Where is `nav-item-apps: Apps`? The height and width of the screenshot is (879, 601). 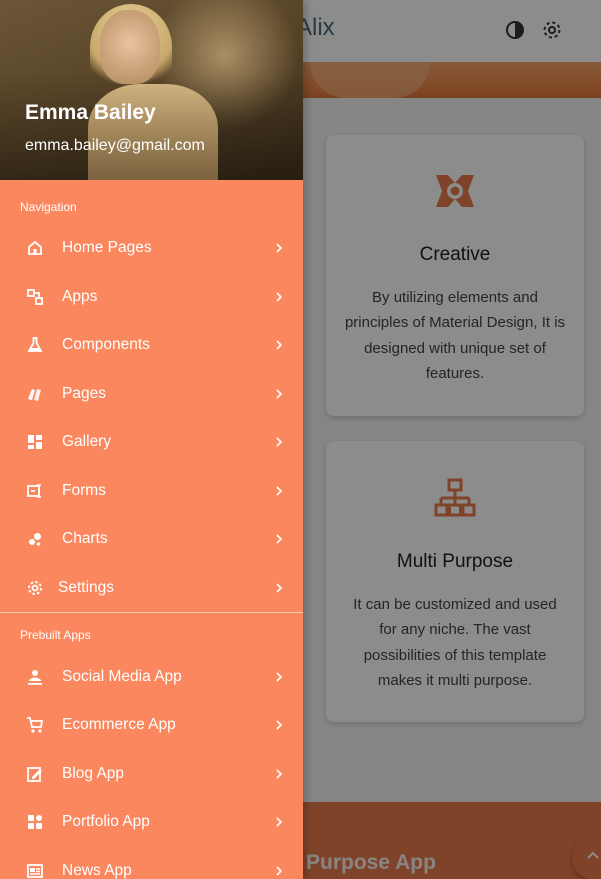
nav-item-apps: Apps is located at coordinates (151, 298).